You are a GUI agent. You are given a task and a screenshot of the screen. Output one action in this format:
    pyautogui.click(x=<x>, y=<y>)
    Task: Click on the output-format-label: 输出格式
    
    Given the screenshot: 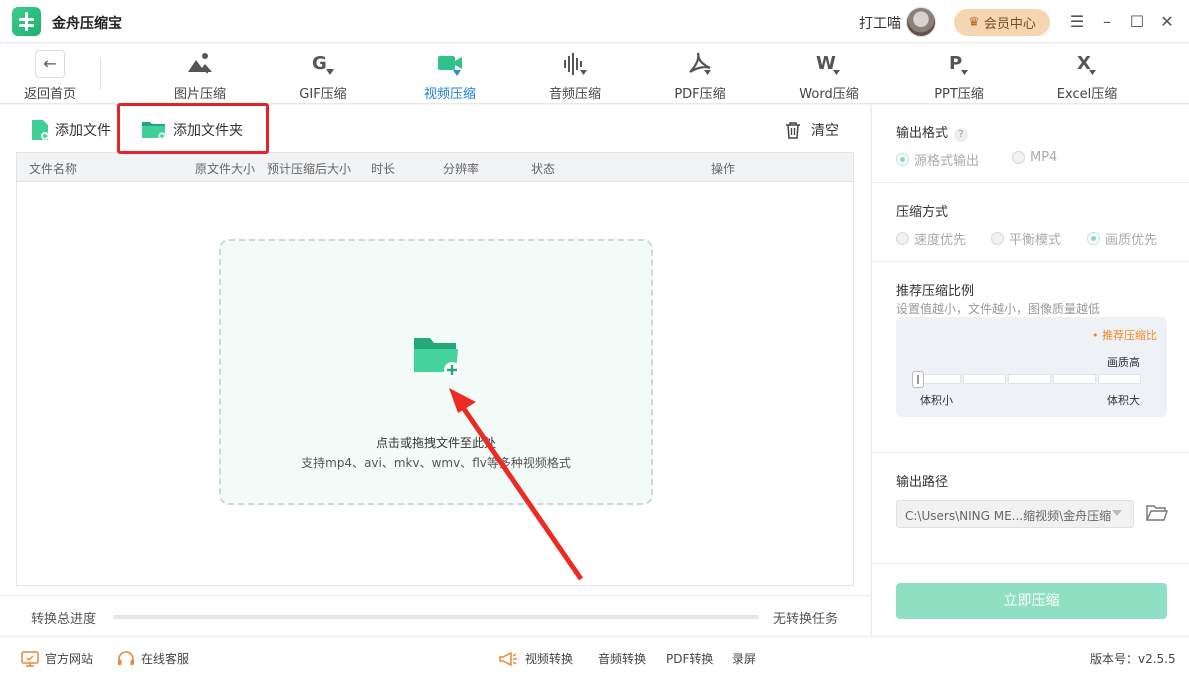 What is the action you would take?
    pyautogui.click(x=922, y=133)
    